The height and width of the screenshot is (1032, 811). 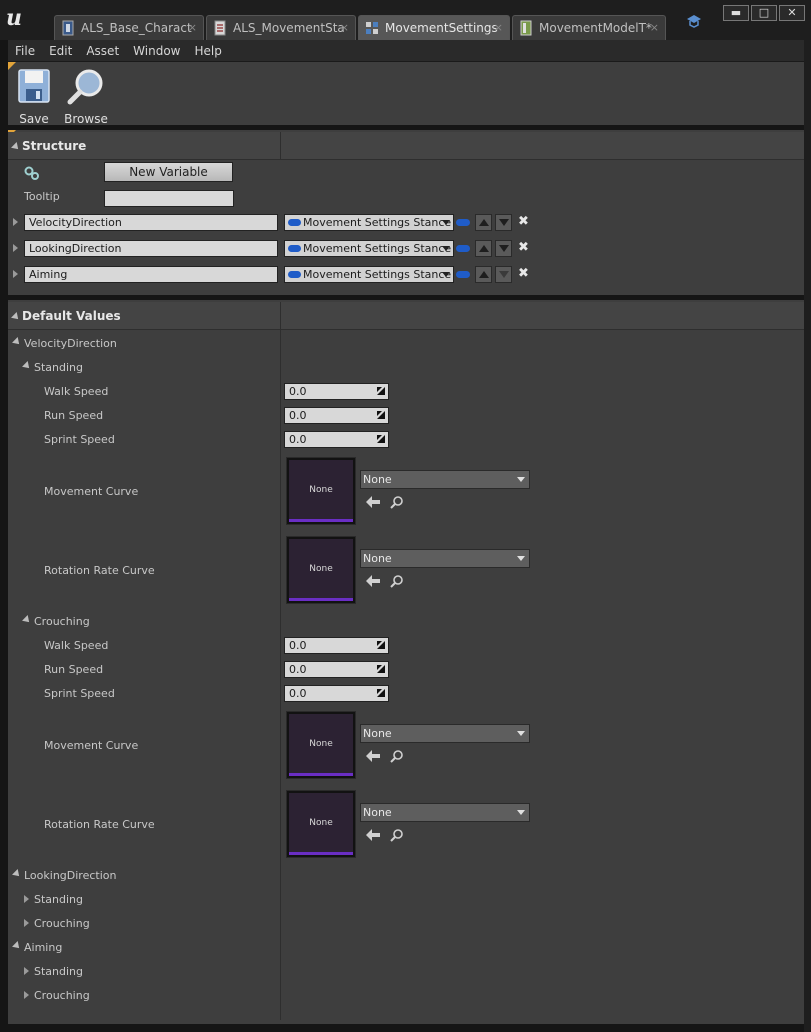 I want to click on aiming-category: Aiming, so click(x=43, y=947).